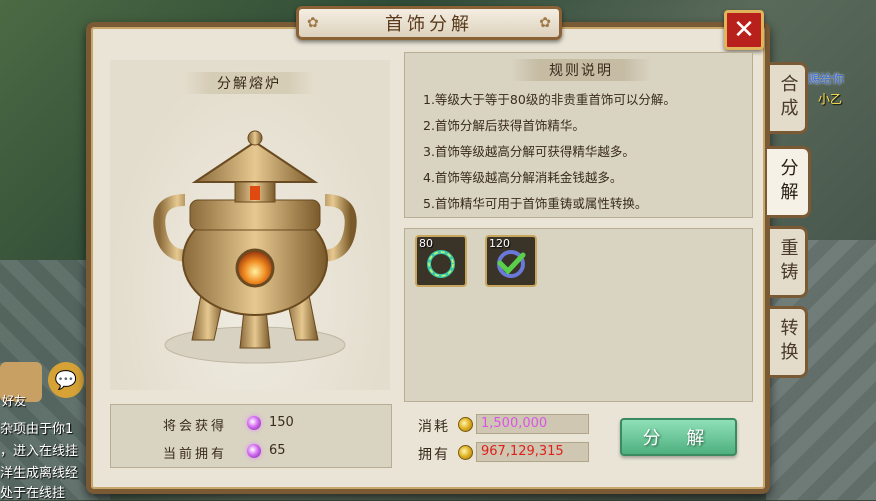  What do you see at coordinates (678, 437) in the screenshot?
I see `decompose-button: 分 解` at bounding box center [678, 437].